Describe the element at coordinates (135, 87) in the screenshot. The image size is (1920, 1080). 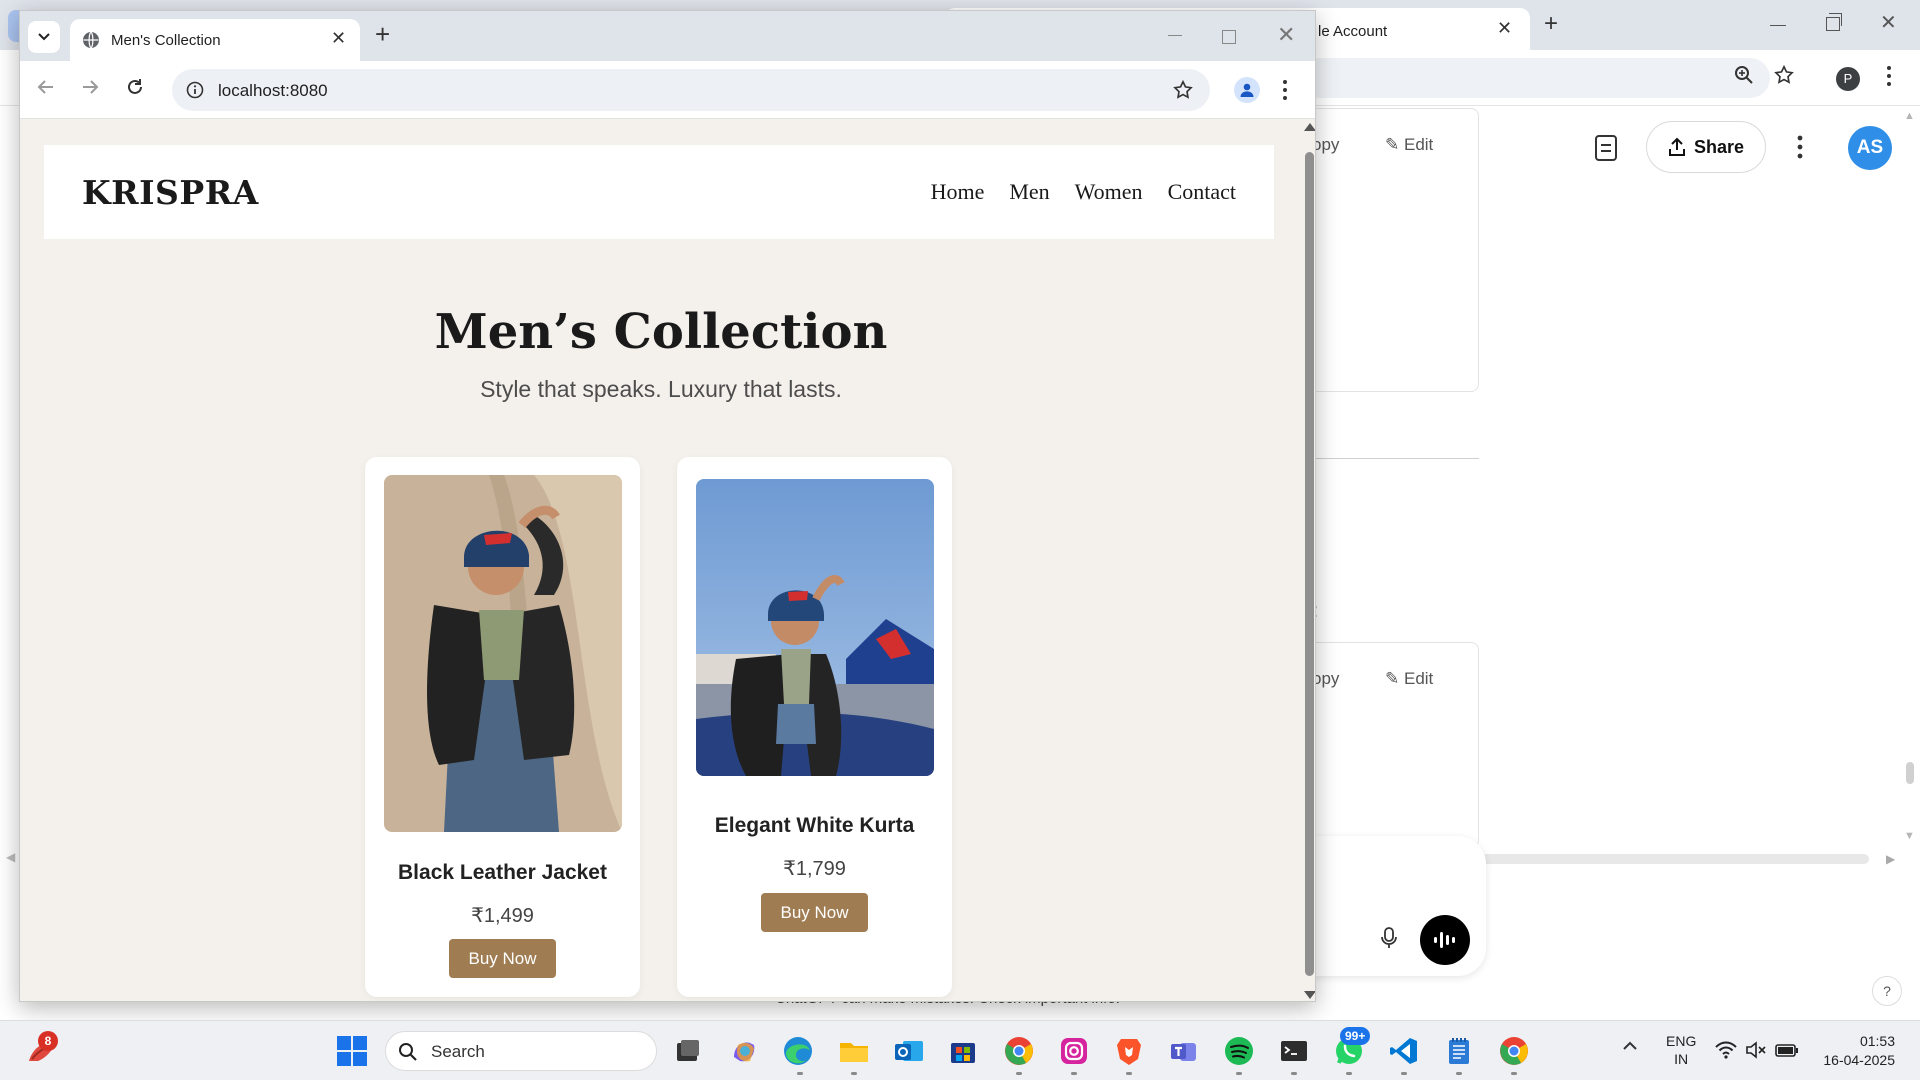
I see `reload-icon` at that location.